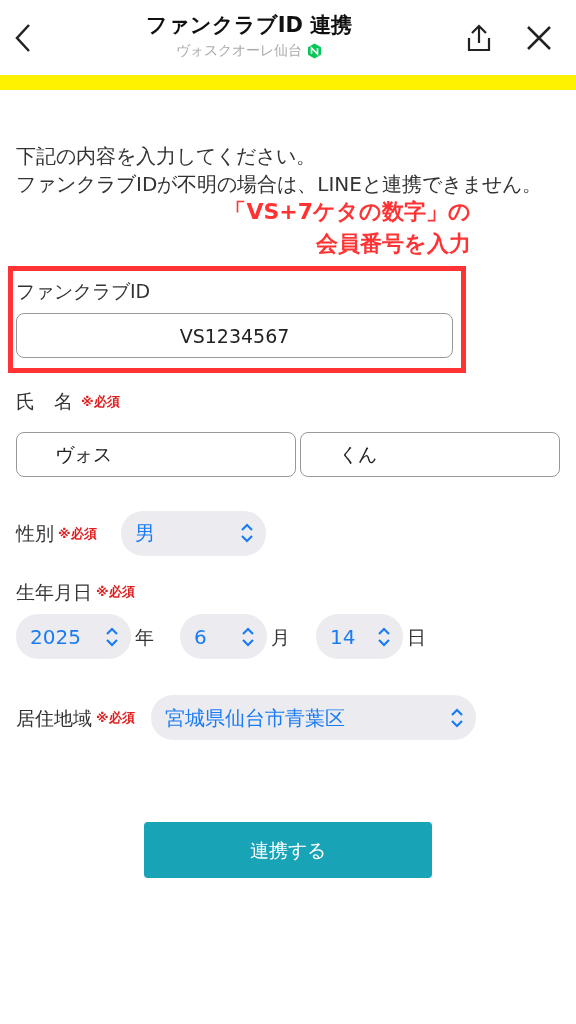 The height and width of the screenshot is (1024, 576). What do you see at coordinates (280, 637) in the screenshot?
I see `unit-label: 月` at bounding box center [280, 637].